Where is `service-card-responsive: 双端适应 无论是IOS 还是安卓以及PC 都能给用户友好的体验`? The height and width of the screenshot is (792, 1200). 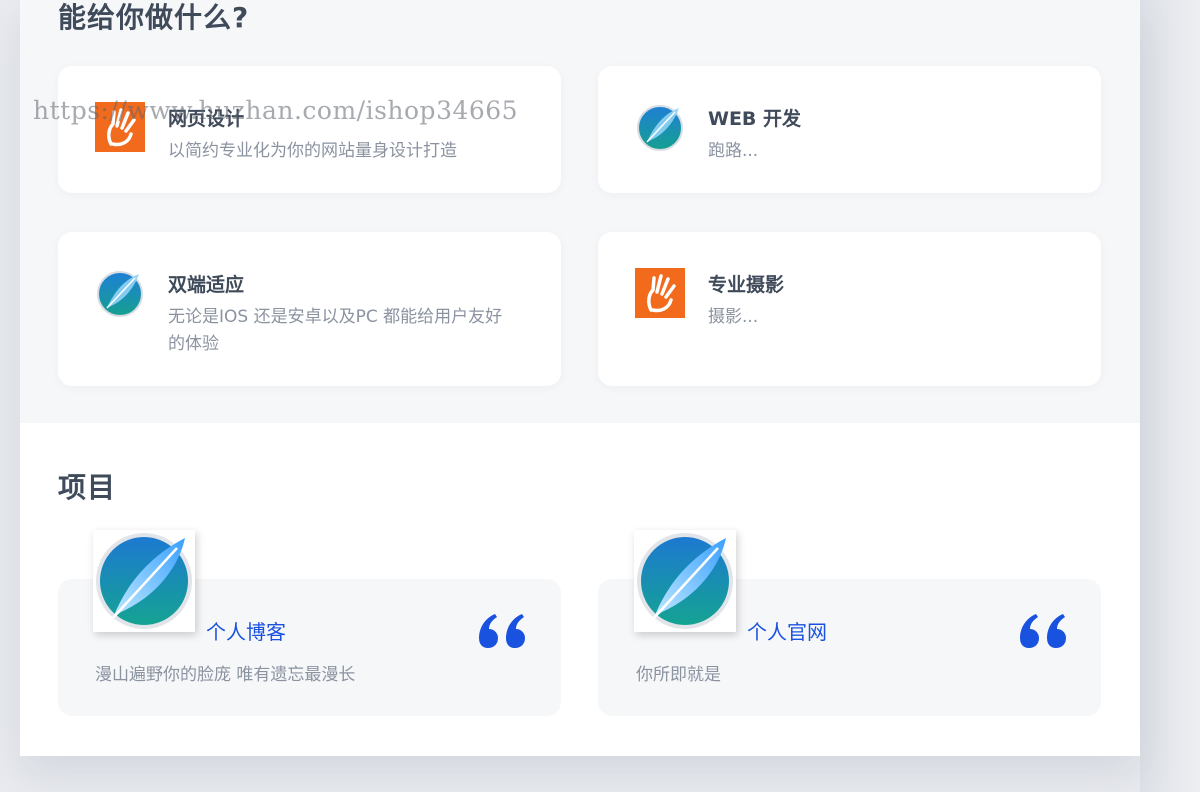
service-card-responsive: 双端适应 无论是IOS 还是安卓以及PC 都能给用户友好的体验 is located at coordinates (309, 309).